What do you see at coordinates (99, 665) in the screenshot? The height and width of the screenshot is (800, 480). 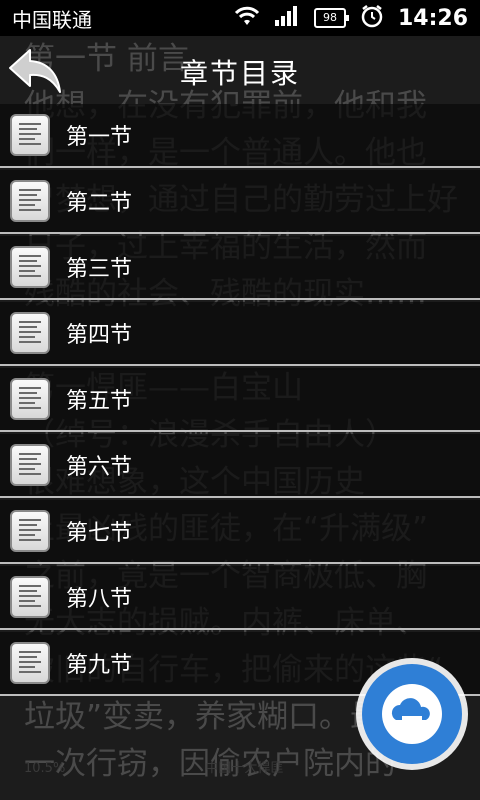 I see `chapter-label: 第九节` at bounding box center [99, 665].